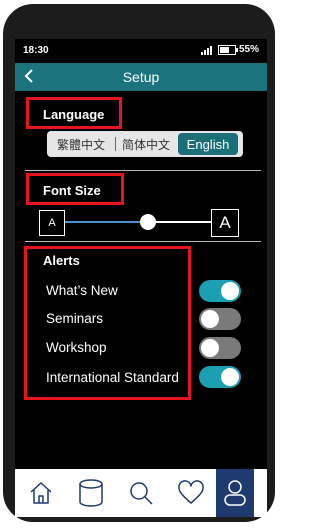 This screenshot has height=530, width=320. Describe the element at coordinates (36, 50) in the screenshot. I see `status-time: 18:30` at that location.